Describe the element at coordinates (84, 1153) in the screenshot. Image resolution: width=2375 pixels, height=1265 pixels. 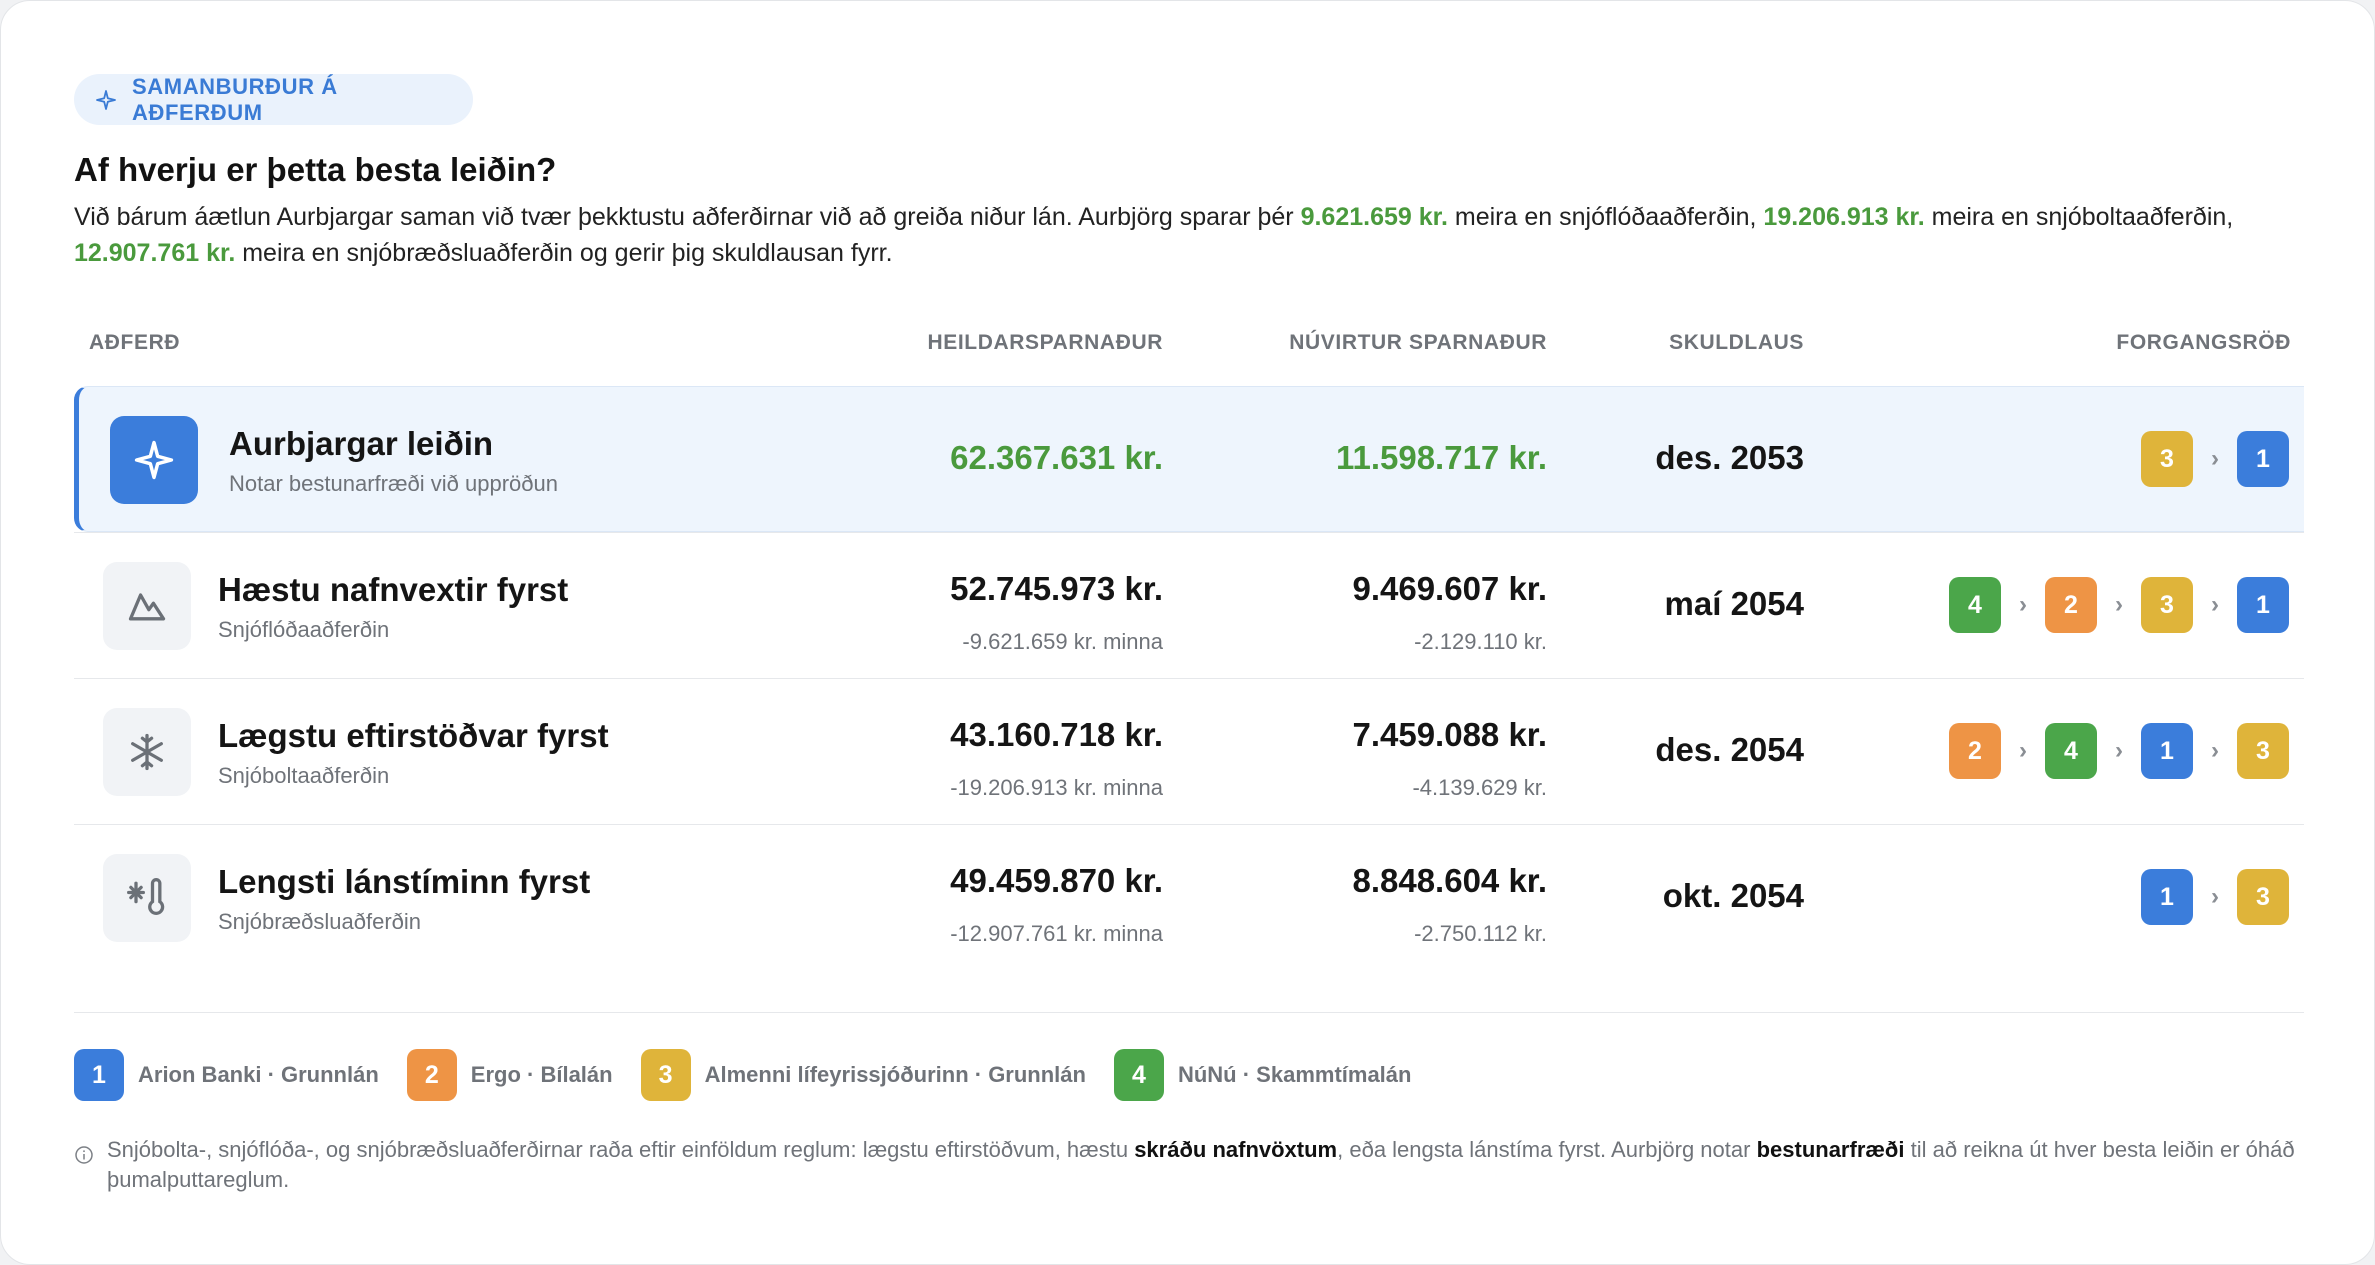
I see `info-icon` at that location.